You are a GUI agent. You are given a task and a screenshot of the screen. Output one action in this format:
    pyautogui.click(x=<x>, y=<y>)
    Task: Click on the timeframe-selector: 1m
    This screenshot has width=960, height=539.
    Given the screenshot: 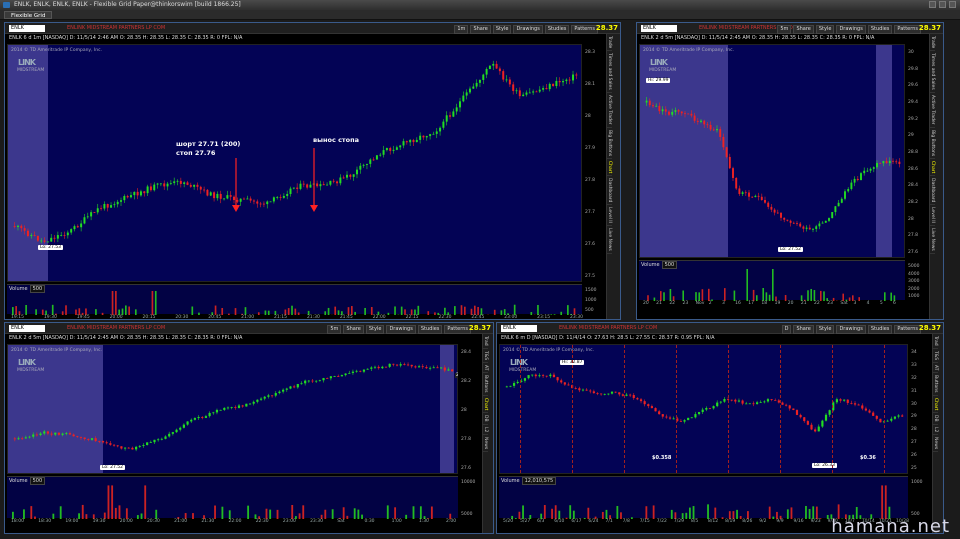 What is the action you would take?
    pyautogui.click(x=461, y=29)
    